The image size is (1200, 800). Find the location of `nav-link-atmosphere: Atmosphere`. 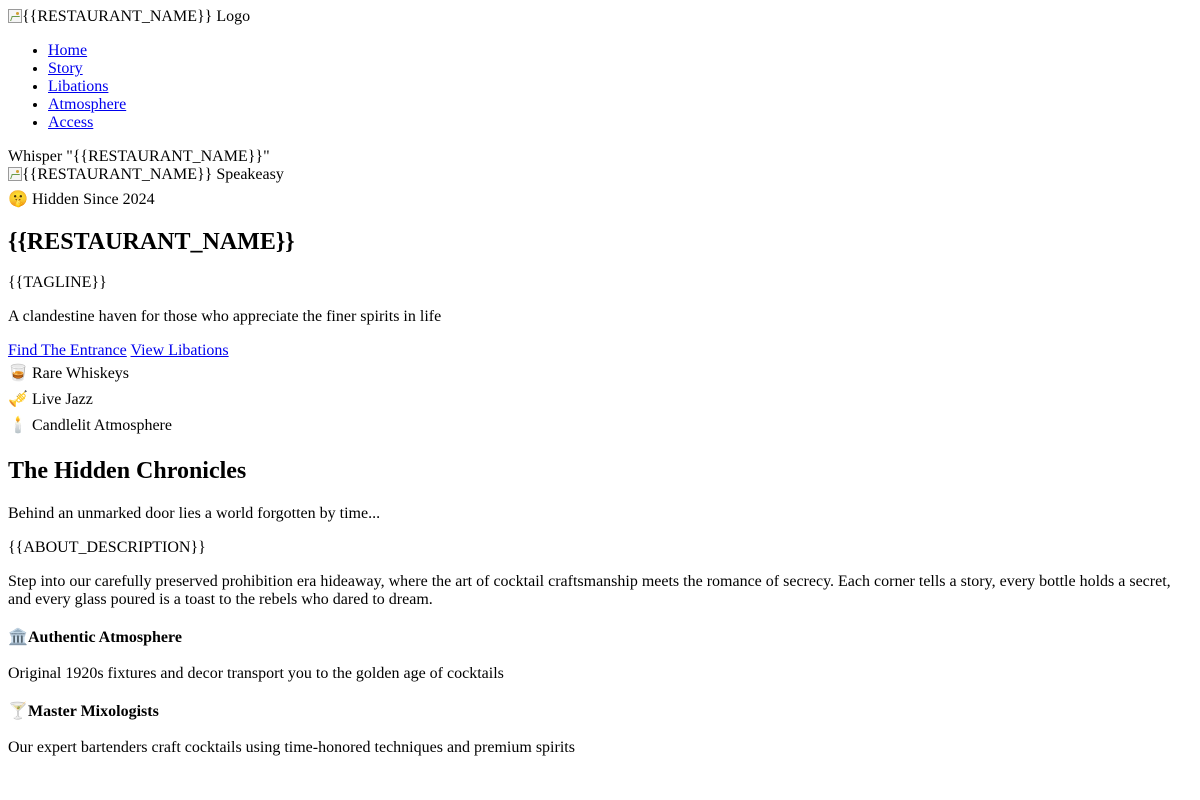

nav-link-atmosphere: Atmosphere is located at coordinates (87, 104).